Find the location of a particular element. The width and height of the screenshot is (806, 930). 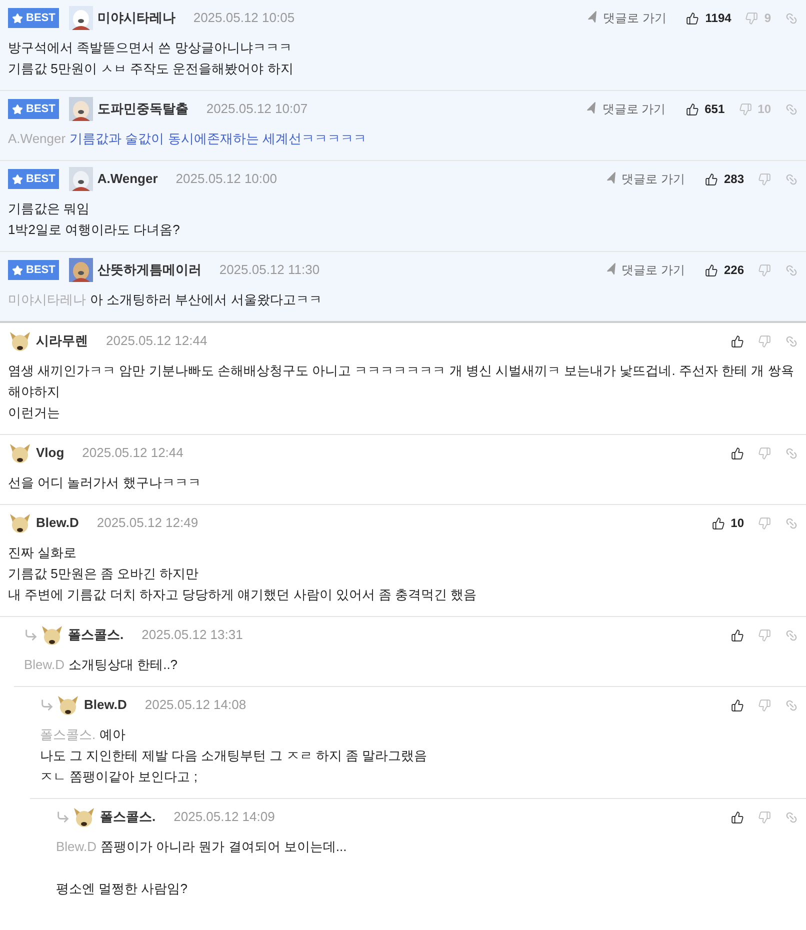

comment-text: 방구석에서 족발뜯으면서 쓴 망상글아니냐ㅋㅋㅋ is located at coordinates (150, 47).